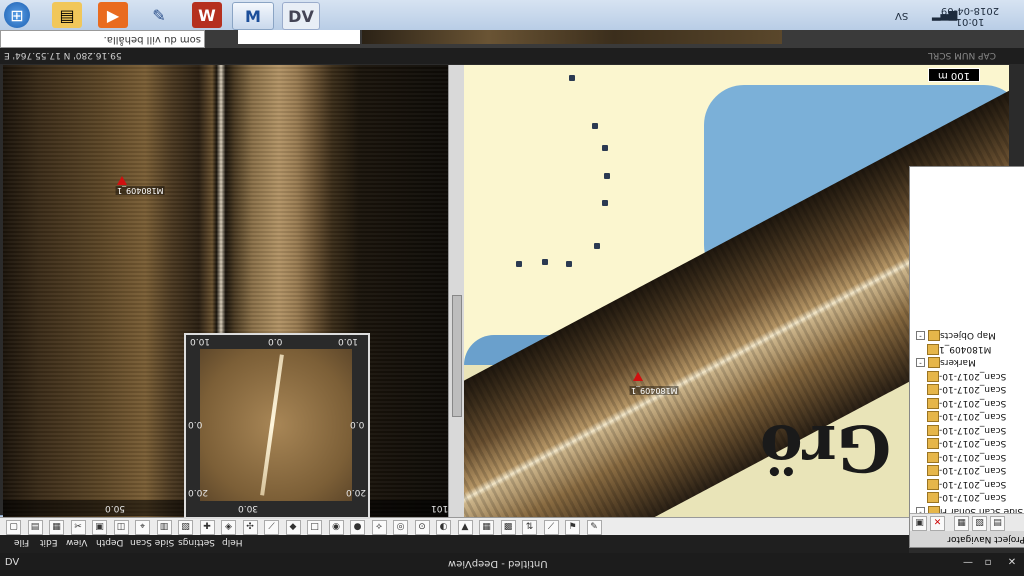 This screenshot has height=576, width=1024. Describe the element at coordinates (1012, 563) in the screenshot. I see `close-button: ✕` at that location.